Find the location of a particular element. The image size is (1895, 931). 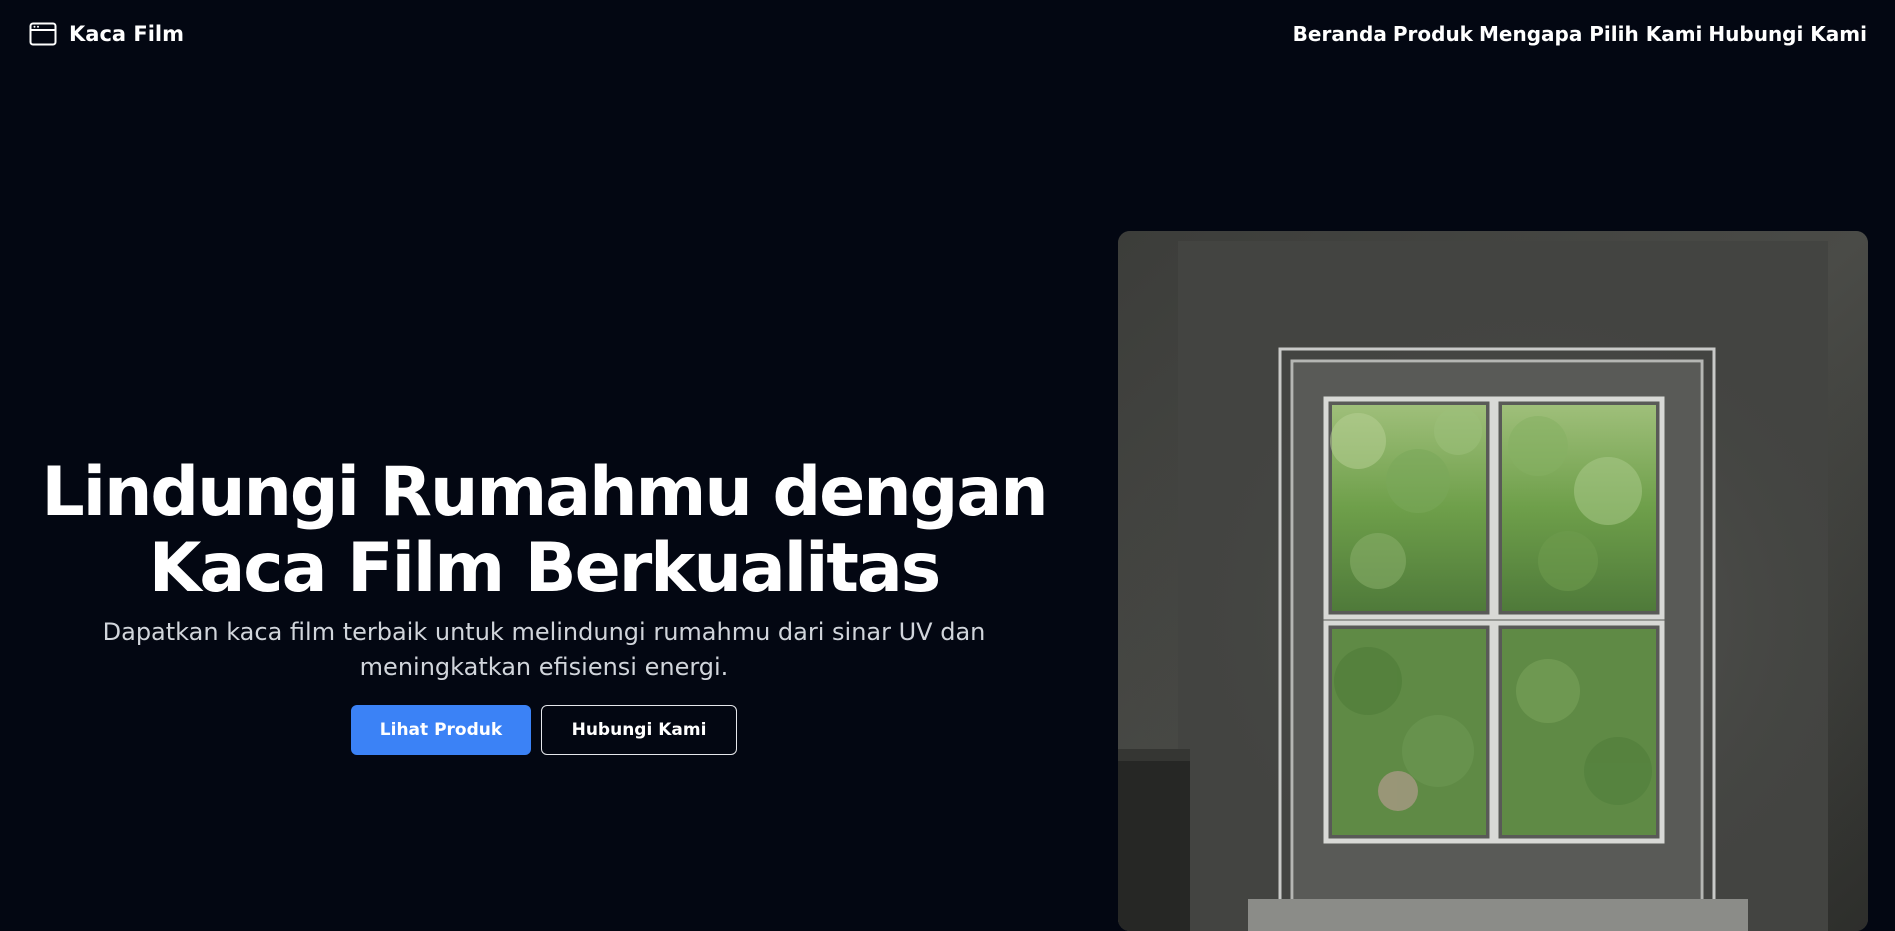

hero-title-line2: Kaca Film Berkualitas is located at coordinates (545, 568).